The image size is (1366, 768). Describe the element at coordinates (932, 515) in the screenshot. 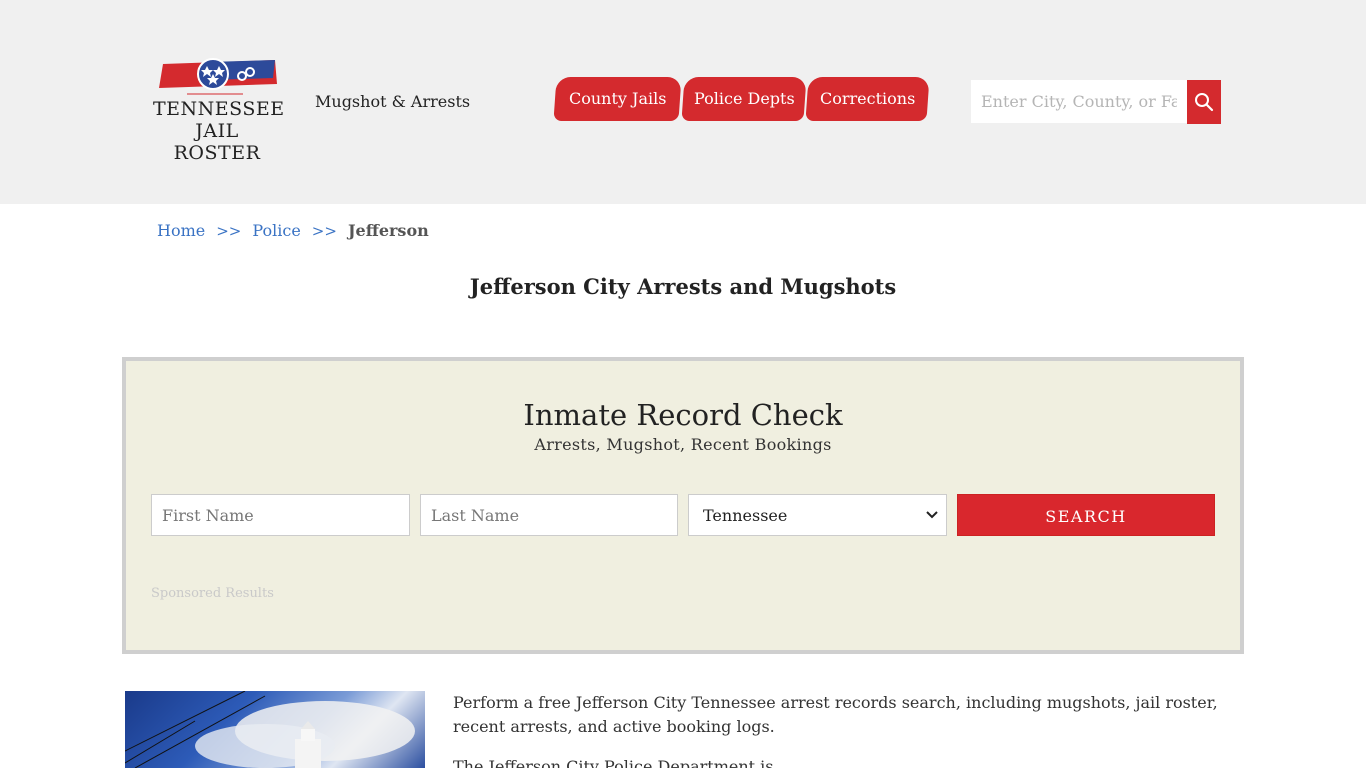

I see `chevron-down-icon` at that location.